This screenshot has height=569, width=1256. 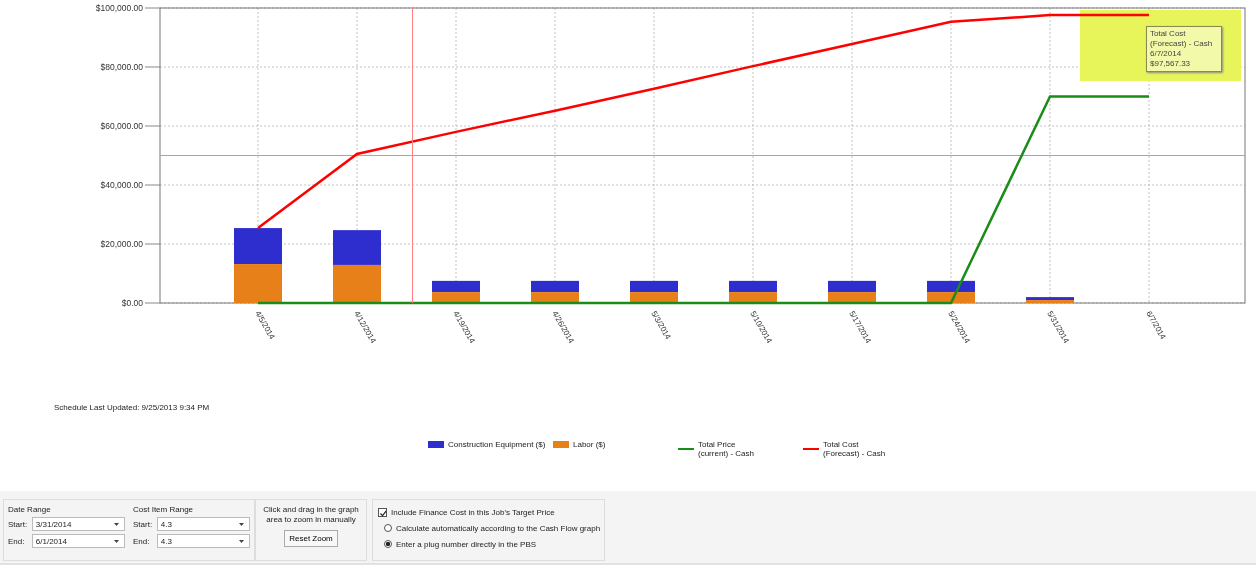 I want to click on legend-label: Total Cost (Forecast) - Cash, so click(x=855, y=449).